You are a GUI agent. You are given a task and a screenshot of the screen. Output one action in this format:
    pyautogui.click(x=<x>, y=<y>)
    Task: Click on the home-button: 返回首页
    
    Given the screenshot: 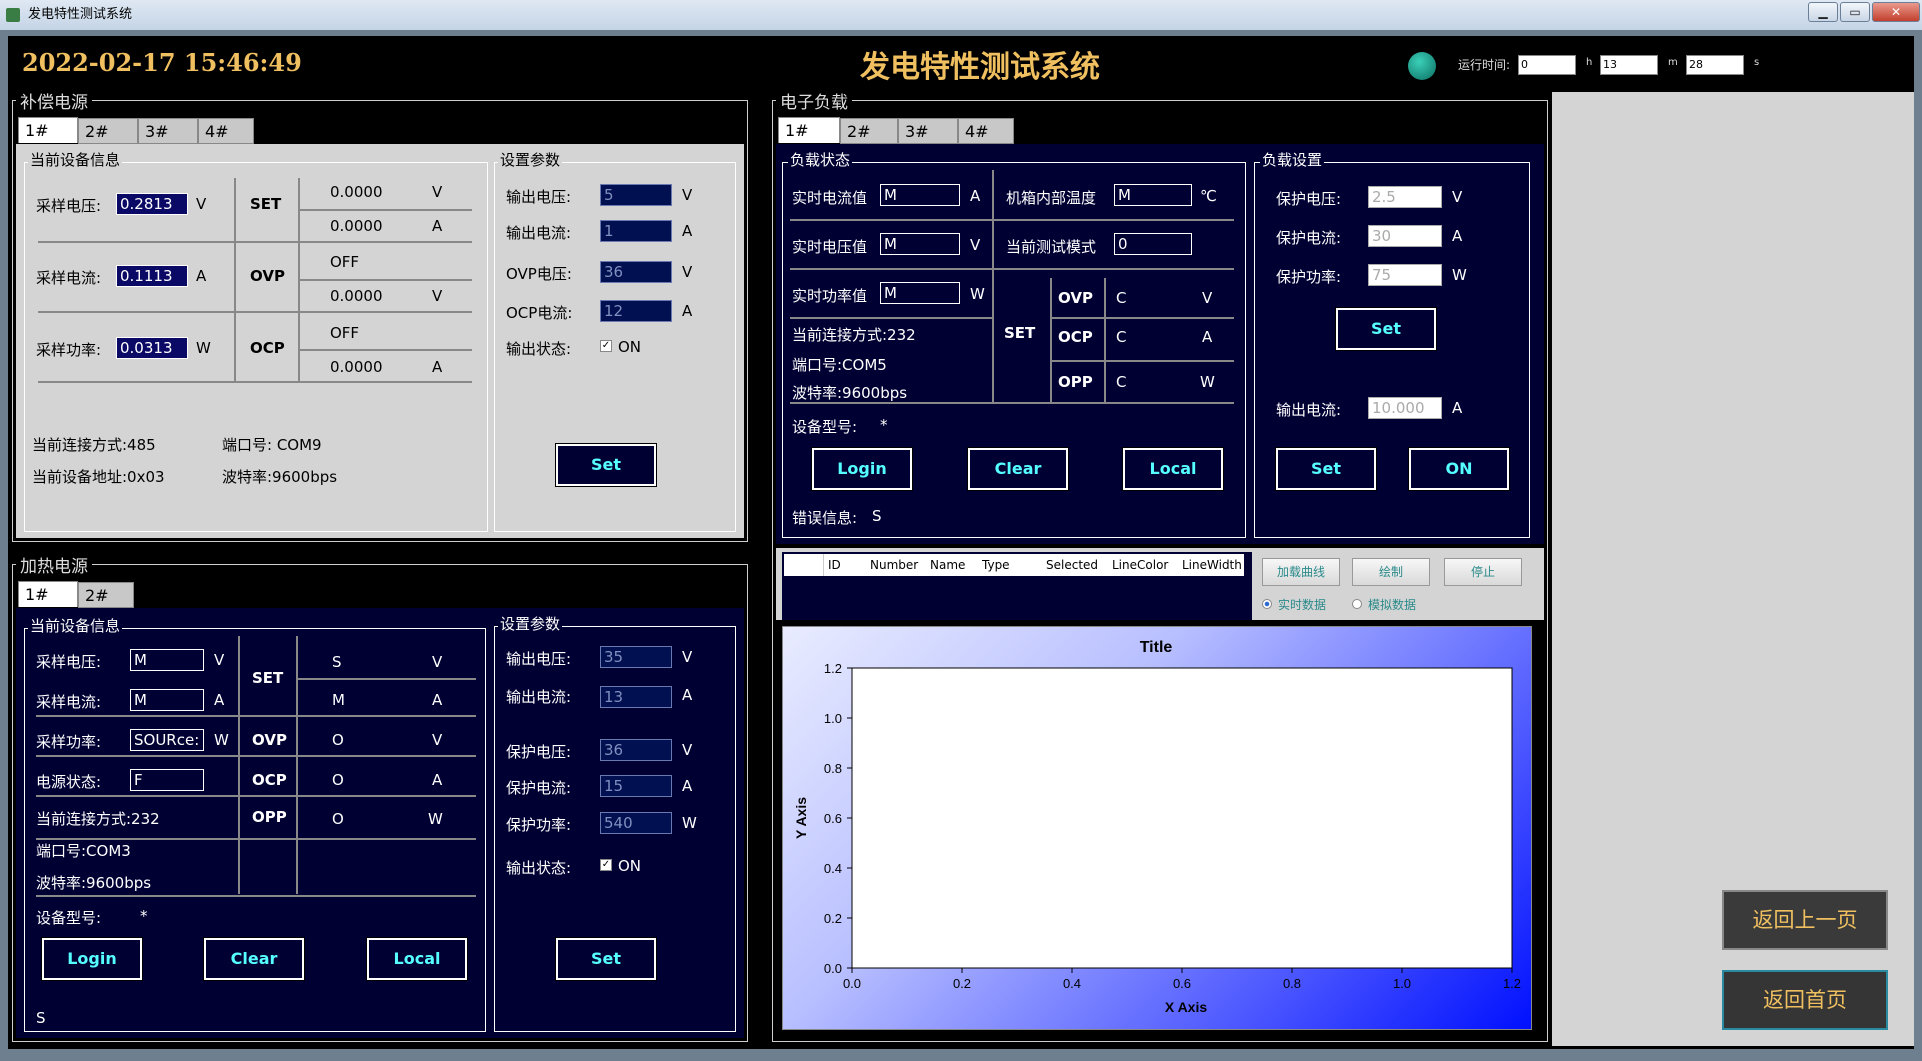 What is the action you would take?
    pyautogui.click(x=1805, y=1000)
    